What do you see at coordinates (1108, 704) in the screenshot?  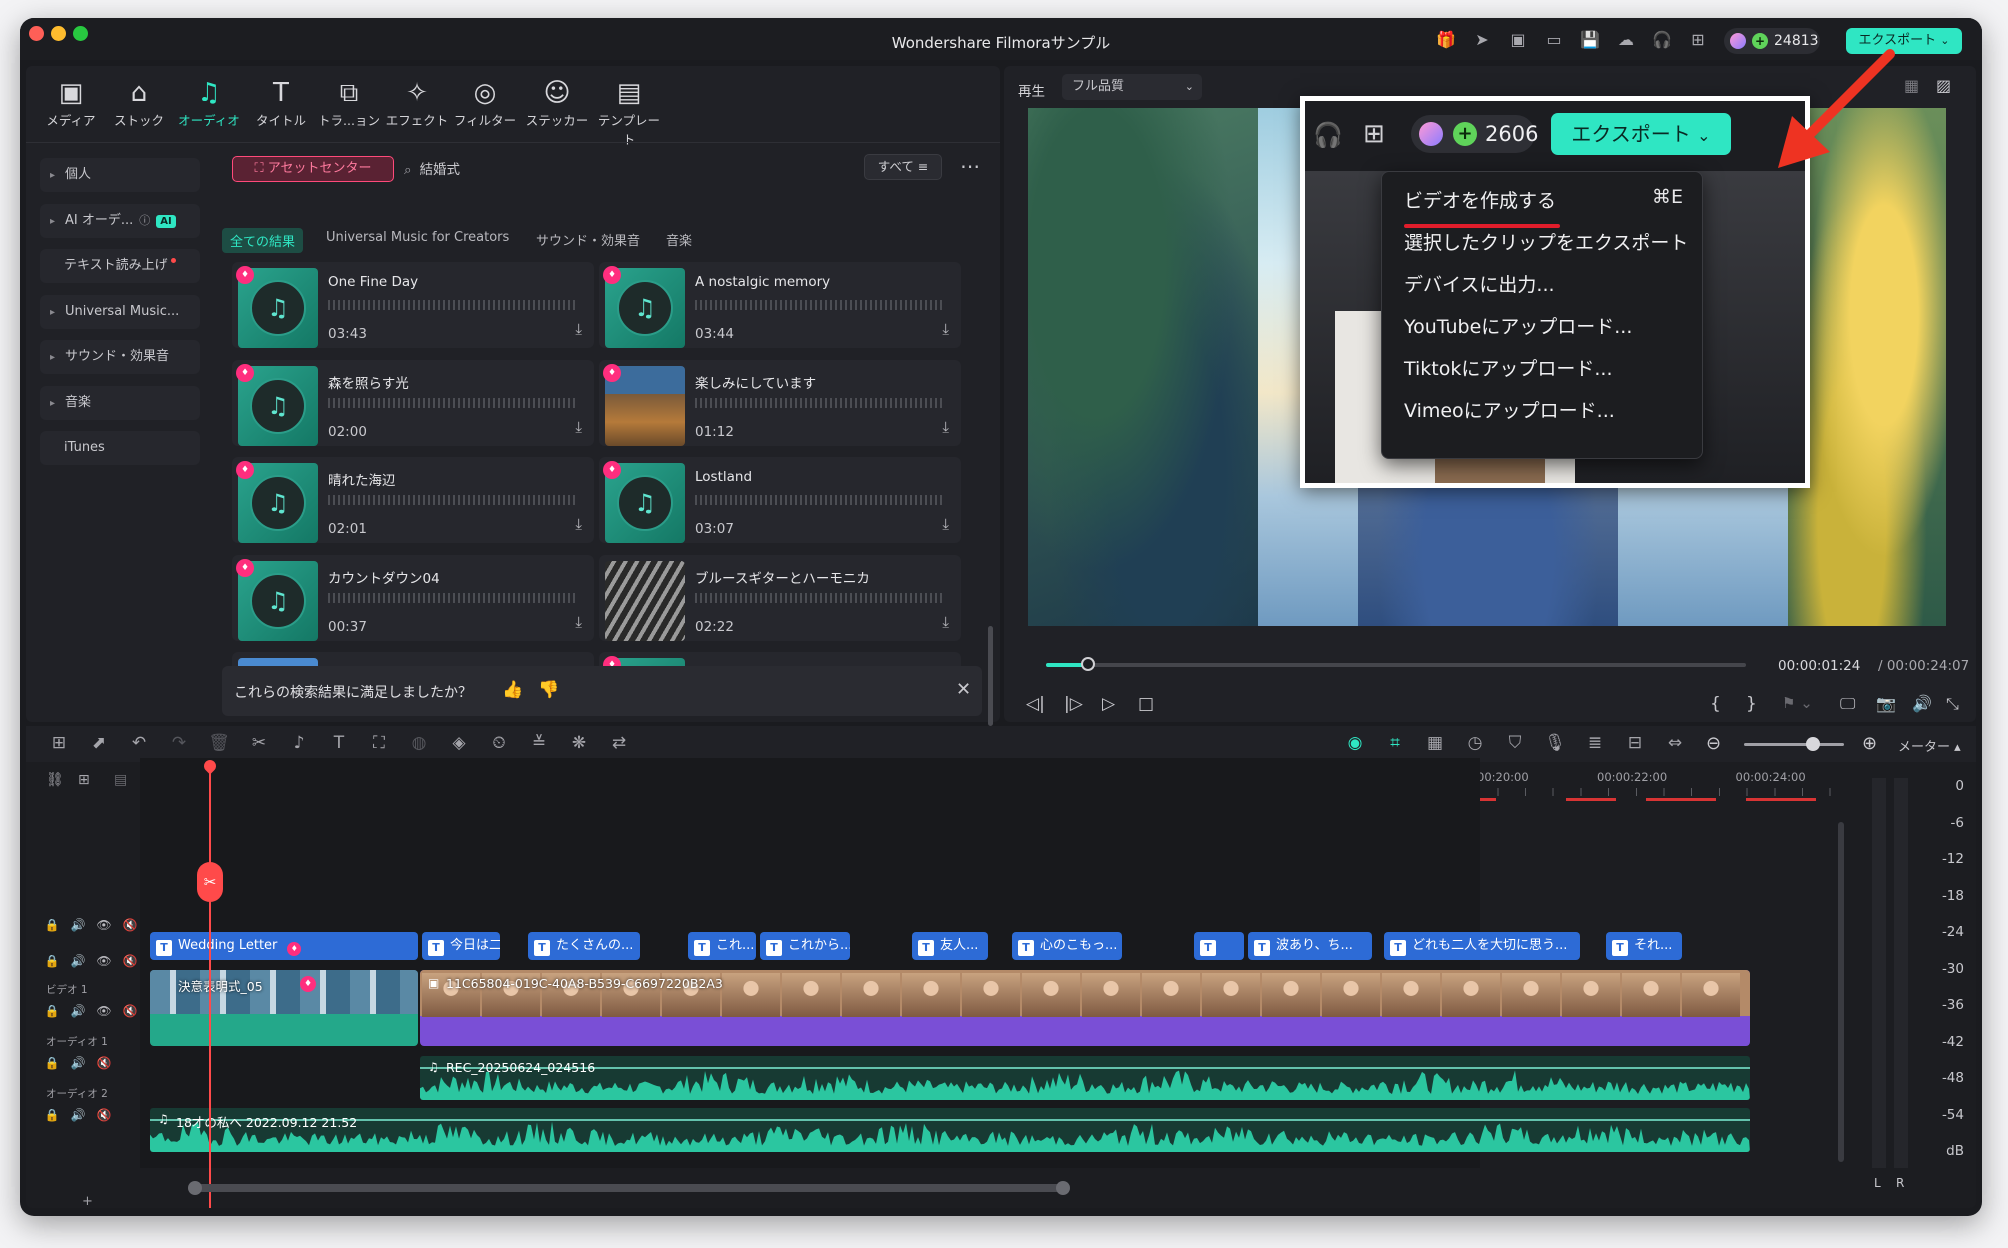 I see `play-icon: ▷` at bounding box center [1108, 704].